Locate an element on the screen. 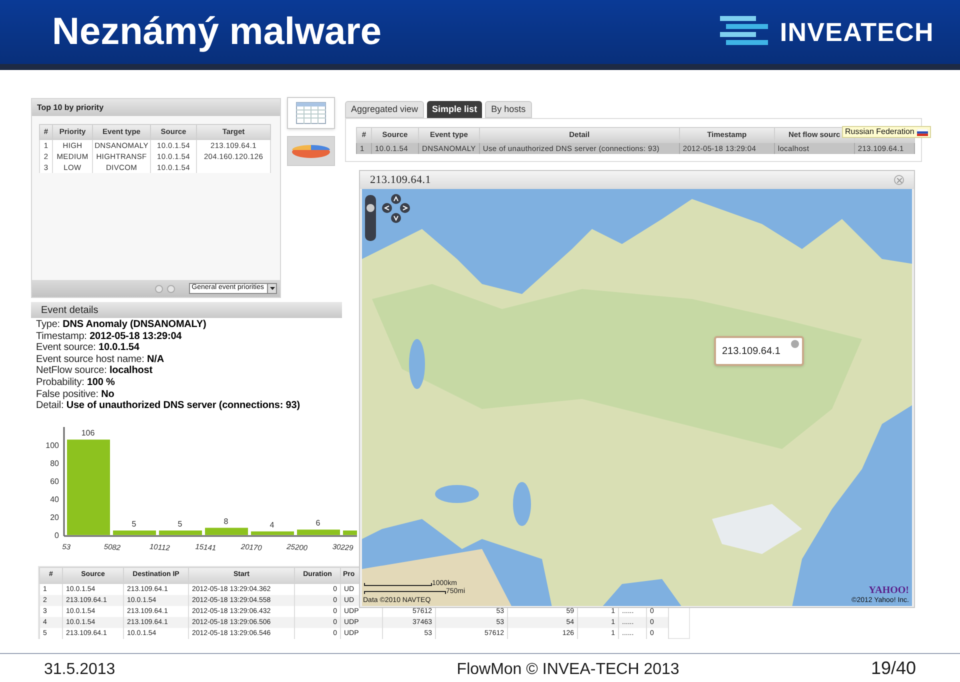  detail-line: NetFlow source: localhost is located at coordinates (95, 371).